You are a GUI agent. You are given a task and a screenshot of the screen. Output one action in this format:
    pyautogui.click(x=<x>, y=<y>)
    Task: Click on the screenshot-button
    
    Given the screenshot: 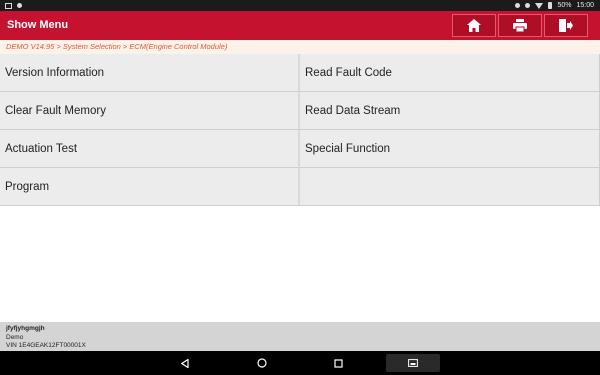 What is the action you would take?
    pyautogui.click(x=413, y=363)
    